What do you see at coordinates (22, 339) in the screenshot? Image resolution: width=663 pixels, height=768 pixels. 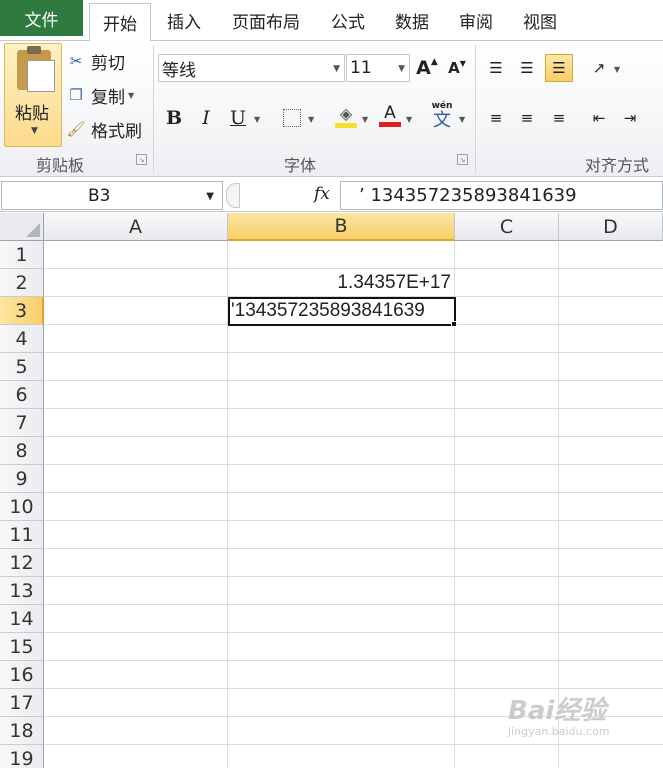 I see `row-header-4: 4` at bounding box center [22, 339].